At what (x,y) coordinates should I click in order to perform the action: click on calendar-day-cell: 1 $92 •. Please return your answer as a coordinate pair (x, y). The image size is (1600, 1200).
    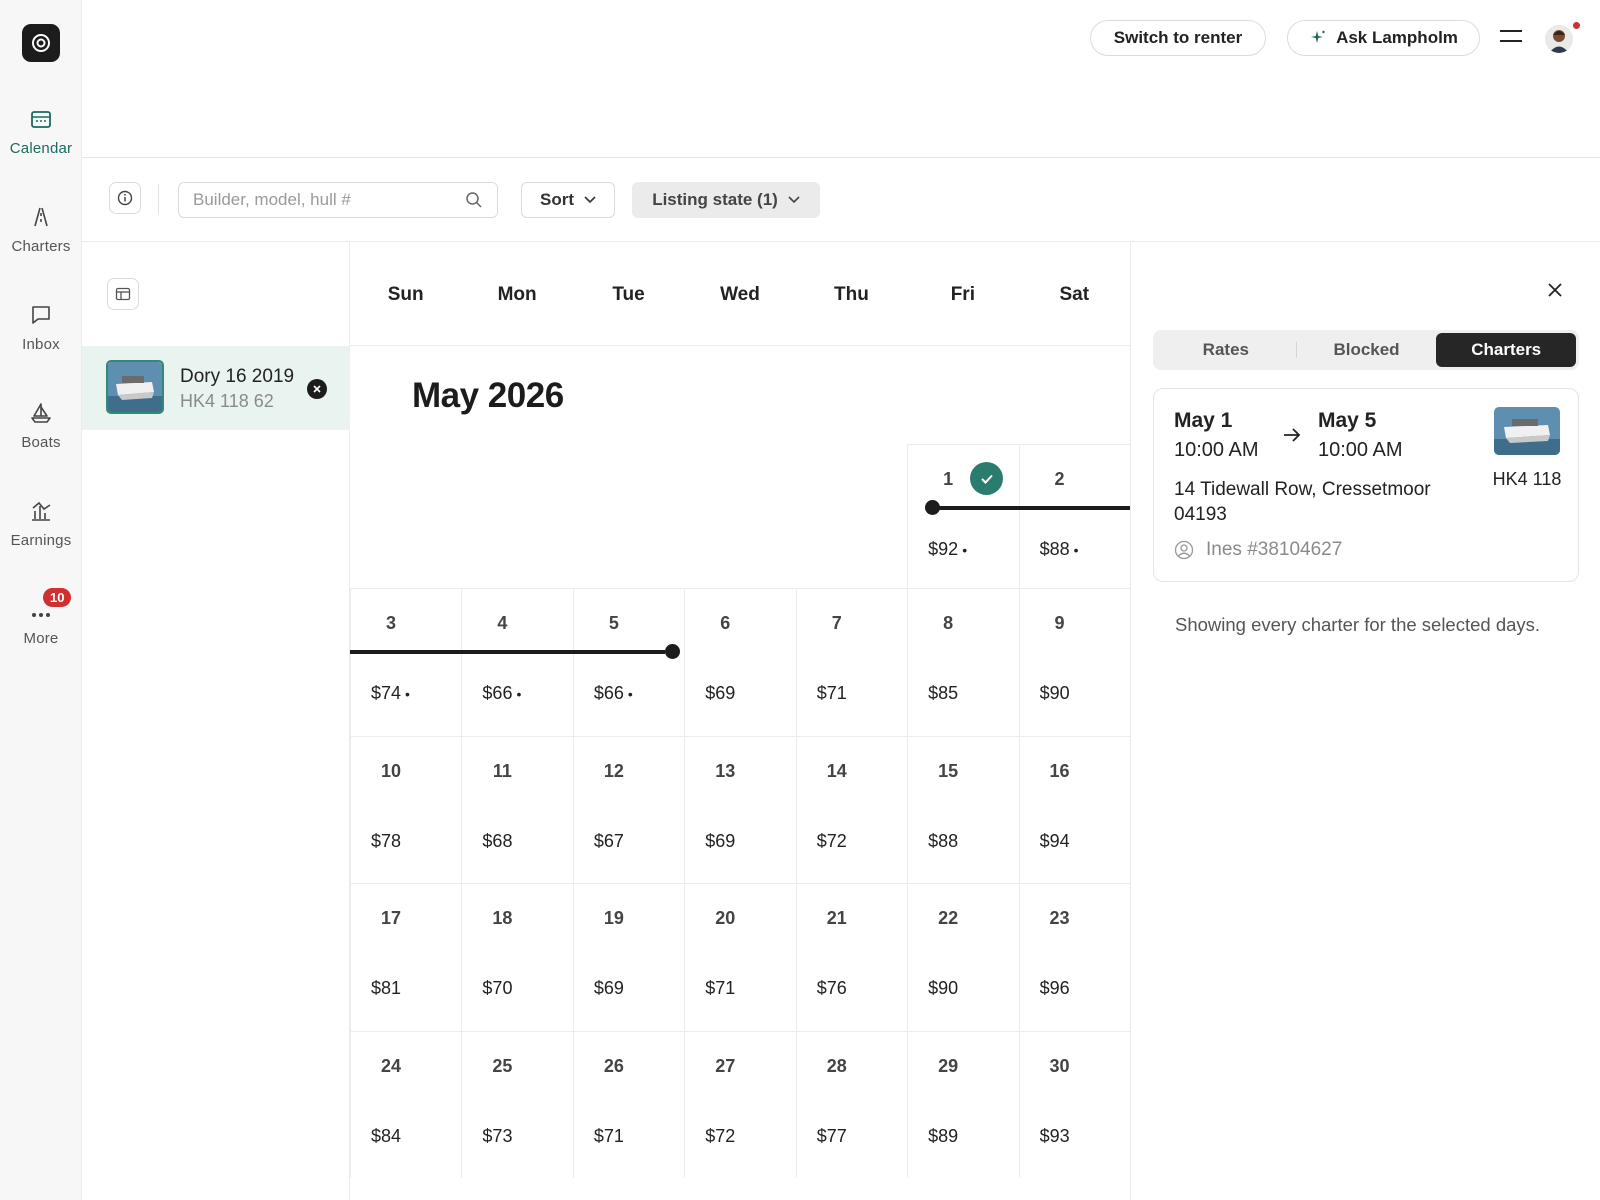
    Looking at the image, I should click on (963, 516).